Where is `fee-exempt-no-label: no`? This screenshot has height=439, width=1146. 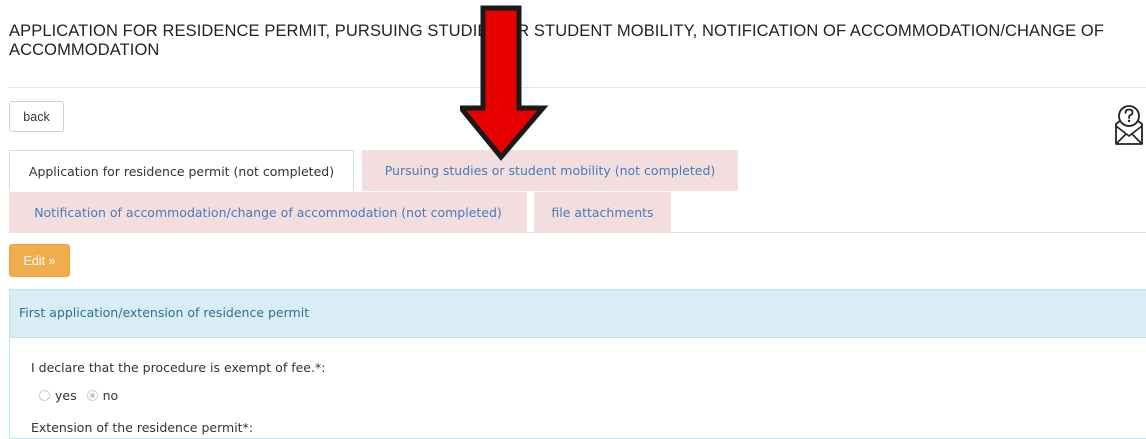 fee-exempt-no-label: no is located at coordinates (110, 395).